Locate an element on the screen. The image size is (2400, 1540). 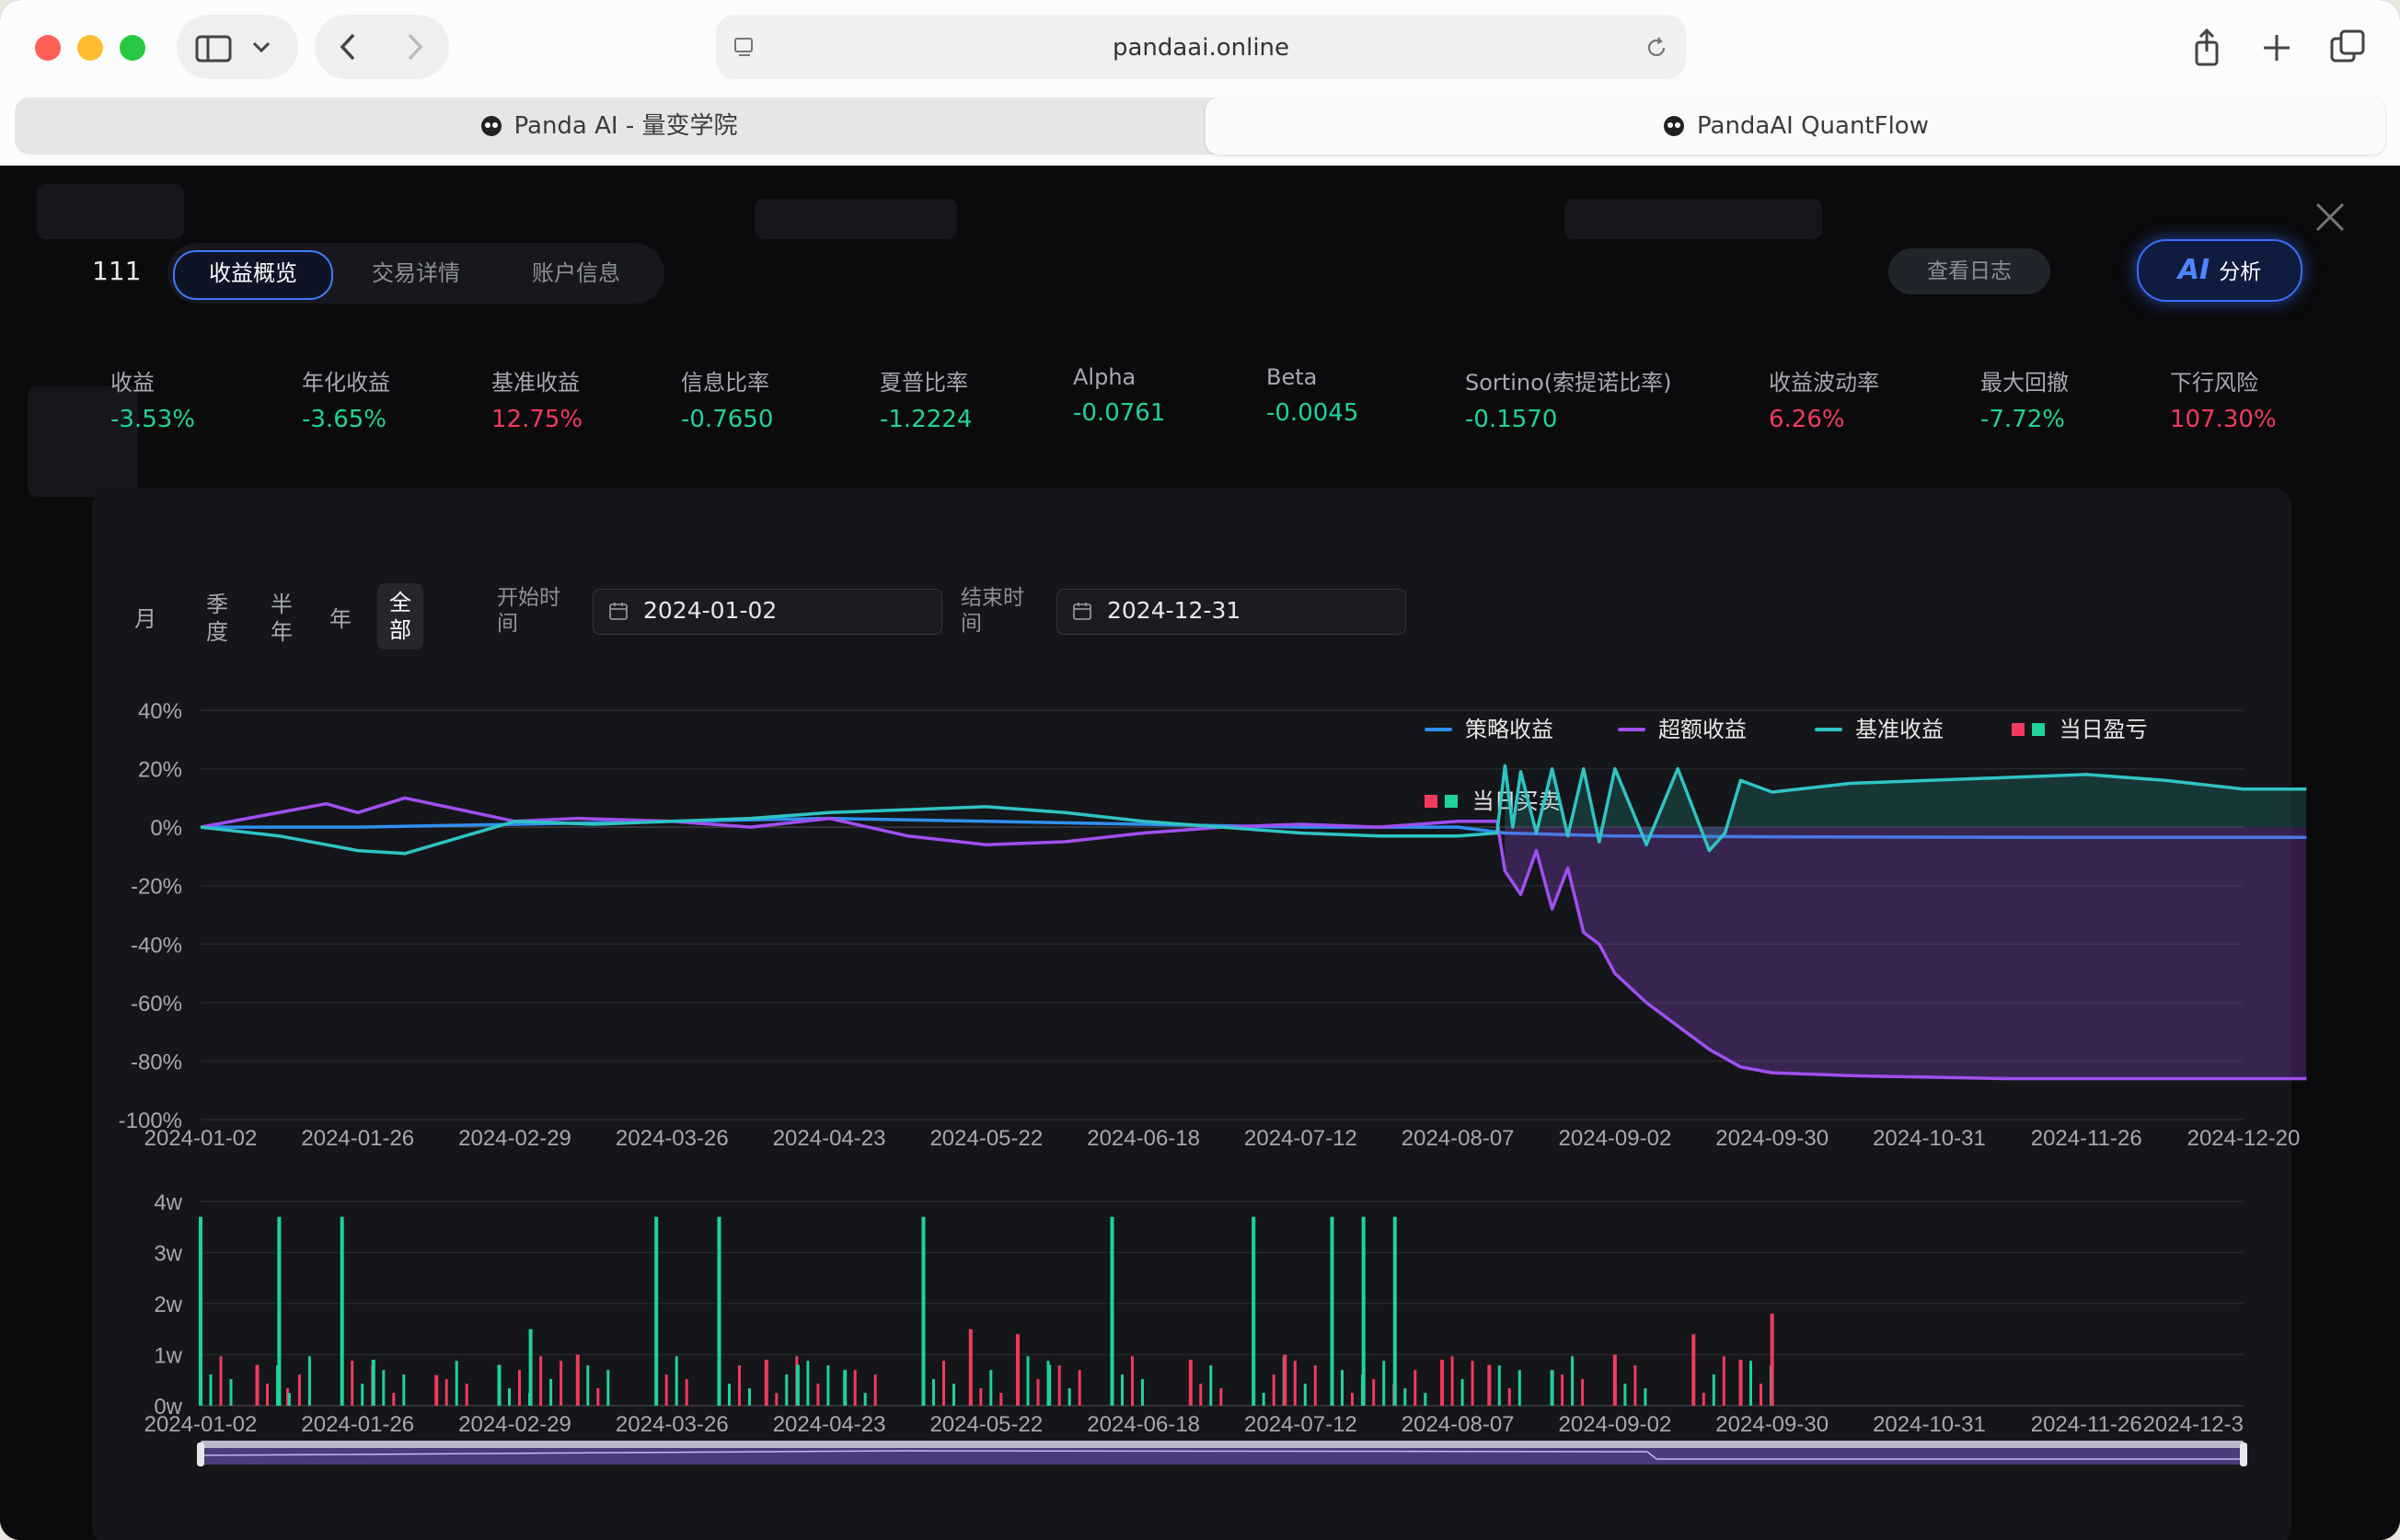
tab-panda-ai: Panda AI - 量变学院 is located at coordinates (608, 126).